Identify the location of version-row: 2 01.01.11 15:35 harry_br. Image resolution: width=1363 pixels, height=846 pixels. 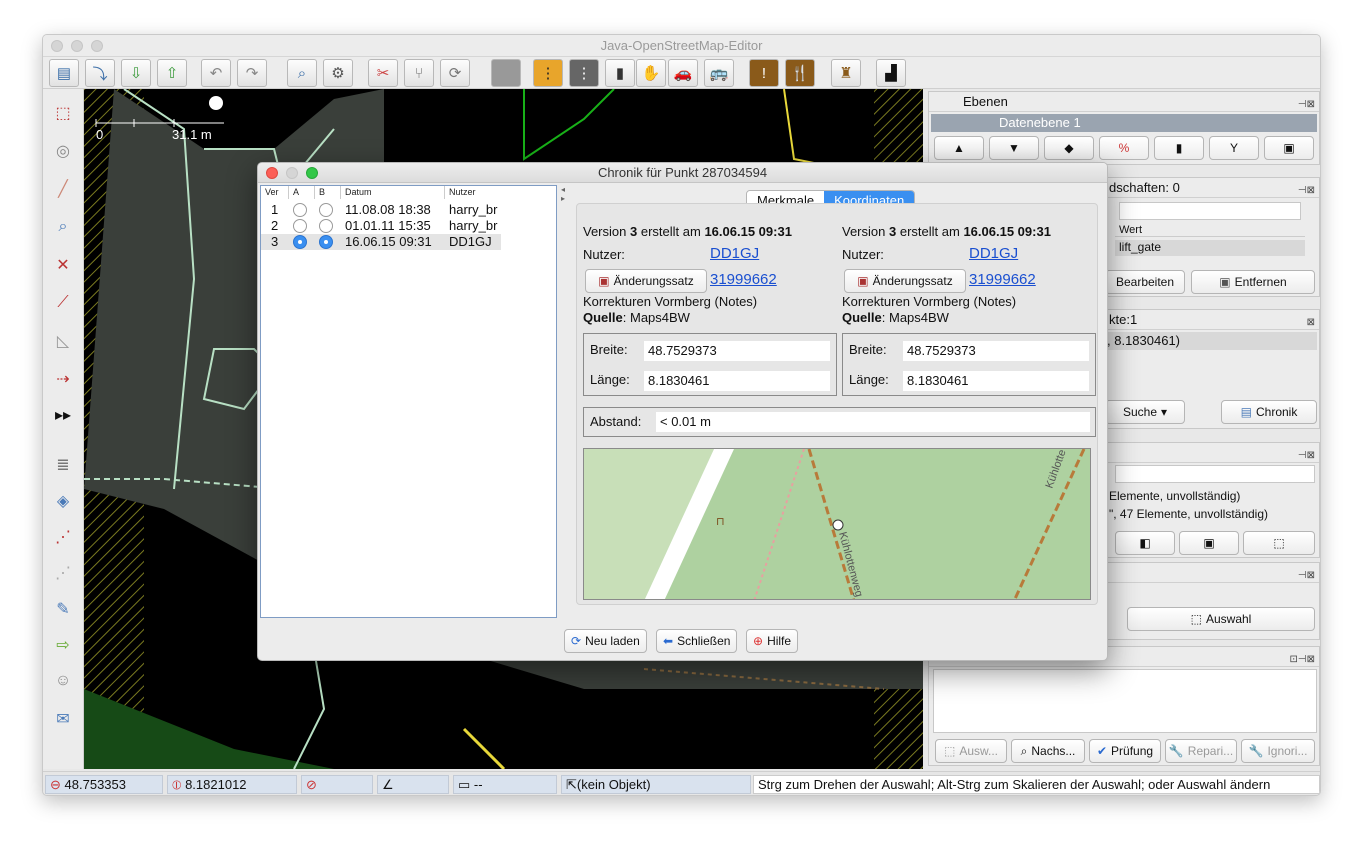
(381, 226).